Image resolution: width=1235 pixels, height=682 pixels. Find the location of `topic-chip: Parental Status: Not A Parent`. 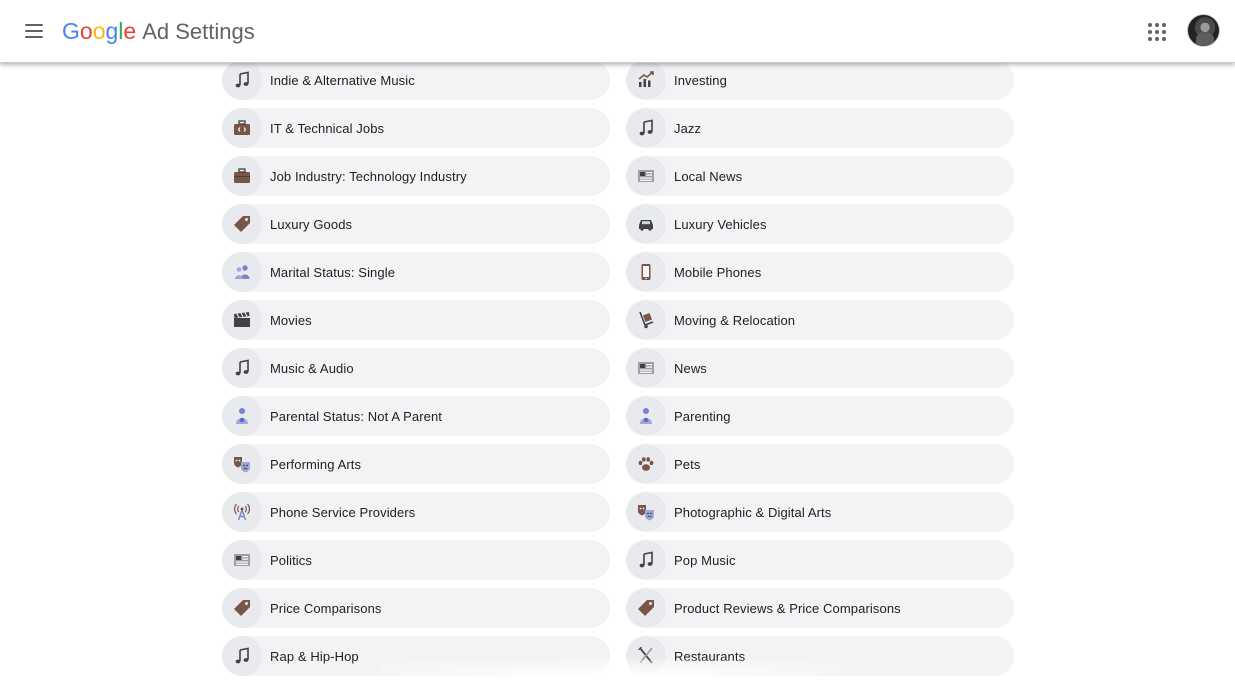

topic-chip: Parental Status: Not A Parent is located at coordinates (416, 416).